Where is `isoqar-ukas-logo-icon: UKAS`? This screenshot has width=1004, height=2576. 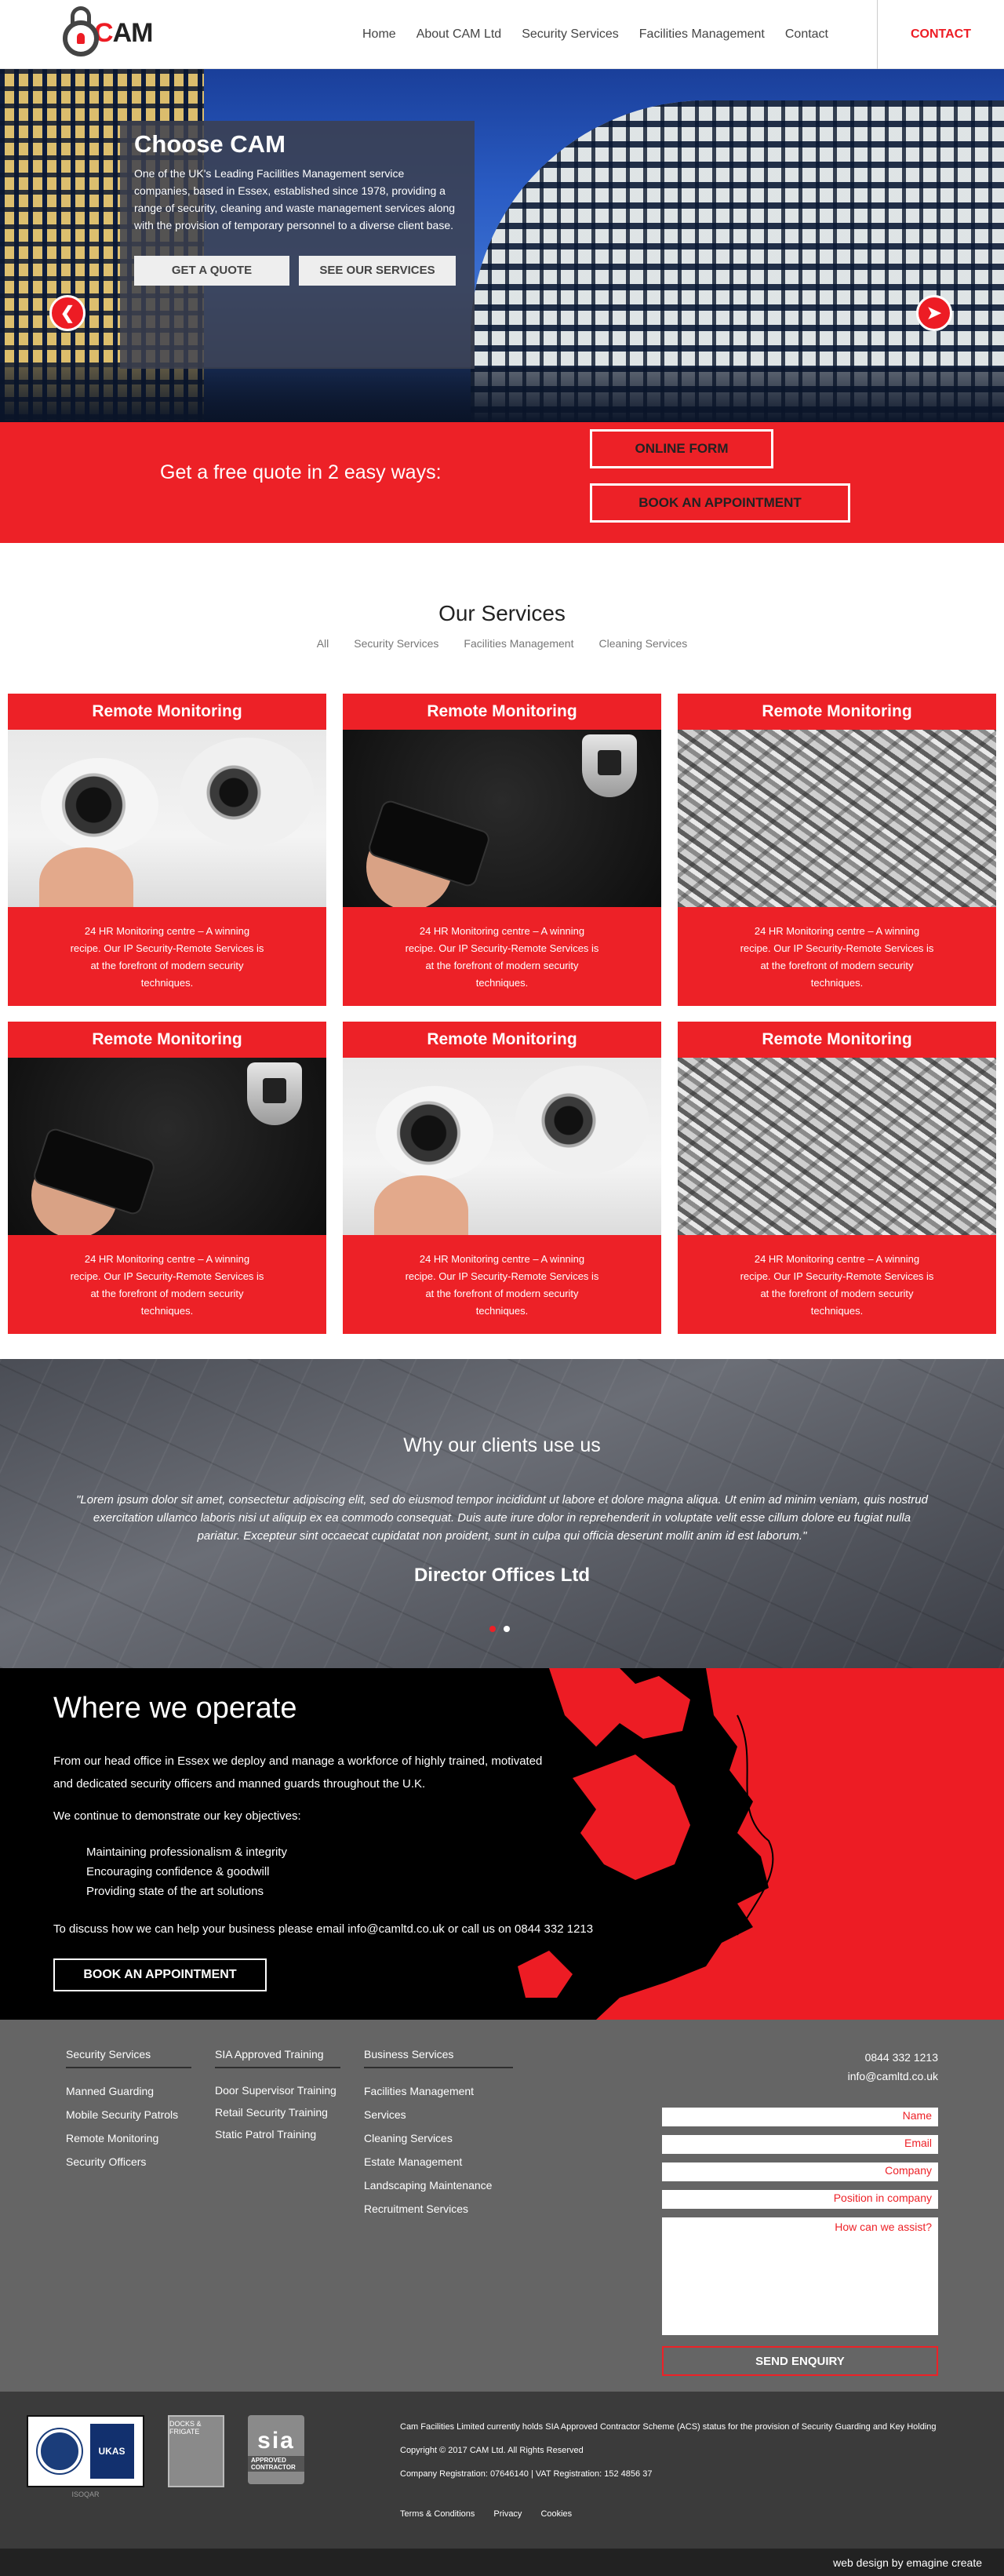 isoqar-ukas-logo-icon: UKAS is located at coordinates (85, 2451).